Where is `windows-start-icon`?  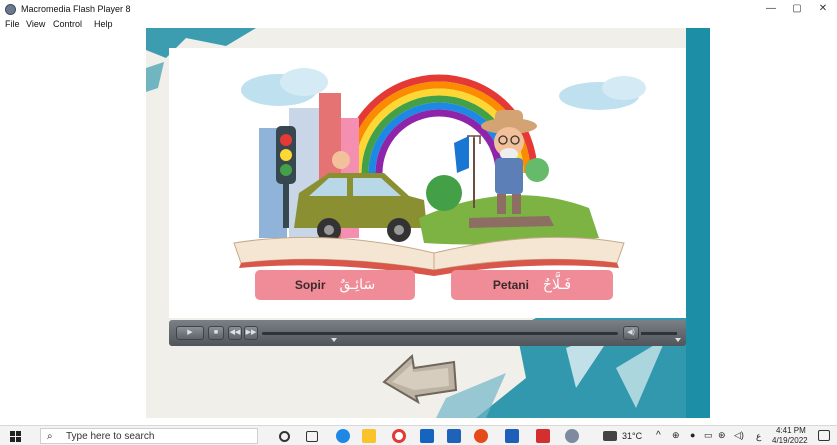 windows-start-icon is located at coordinates (15, 436).